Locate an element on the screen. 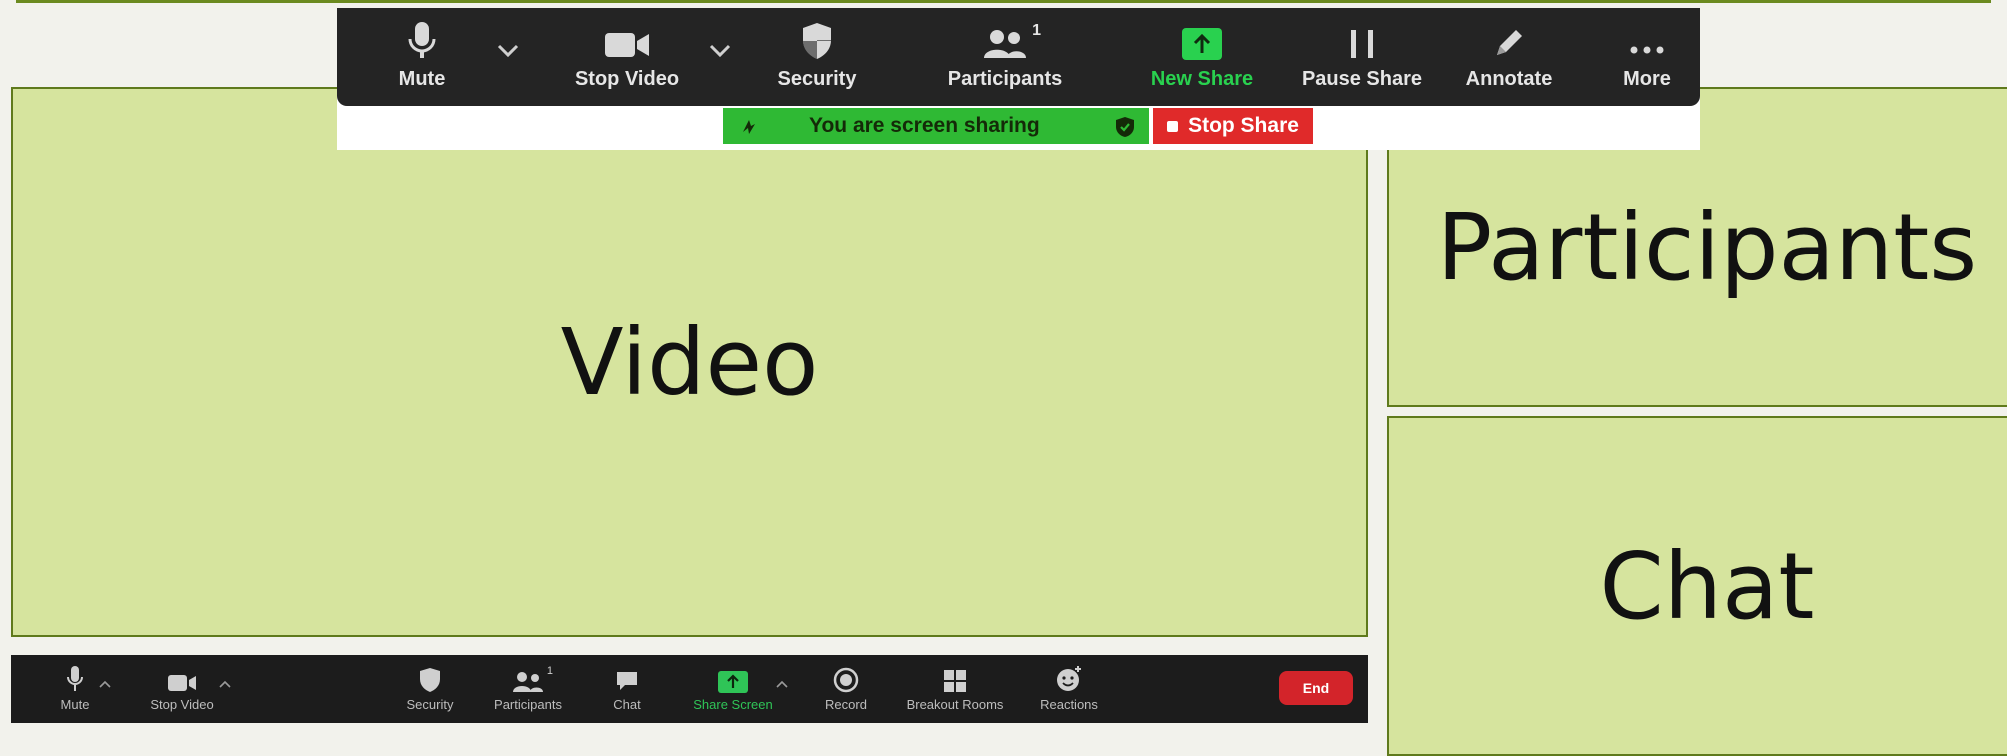  grid-icon is located at coordinates (955, 677).